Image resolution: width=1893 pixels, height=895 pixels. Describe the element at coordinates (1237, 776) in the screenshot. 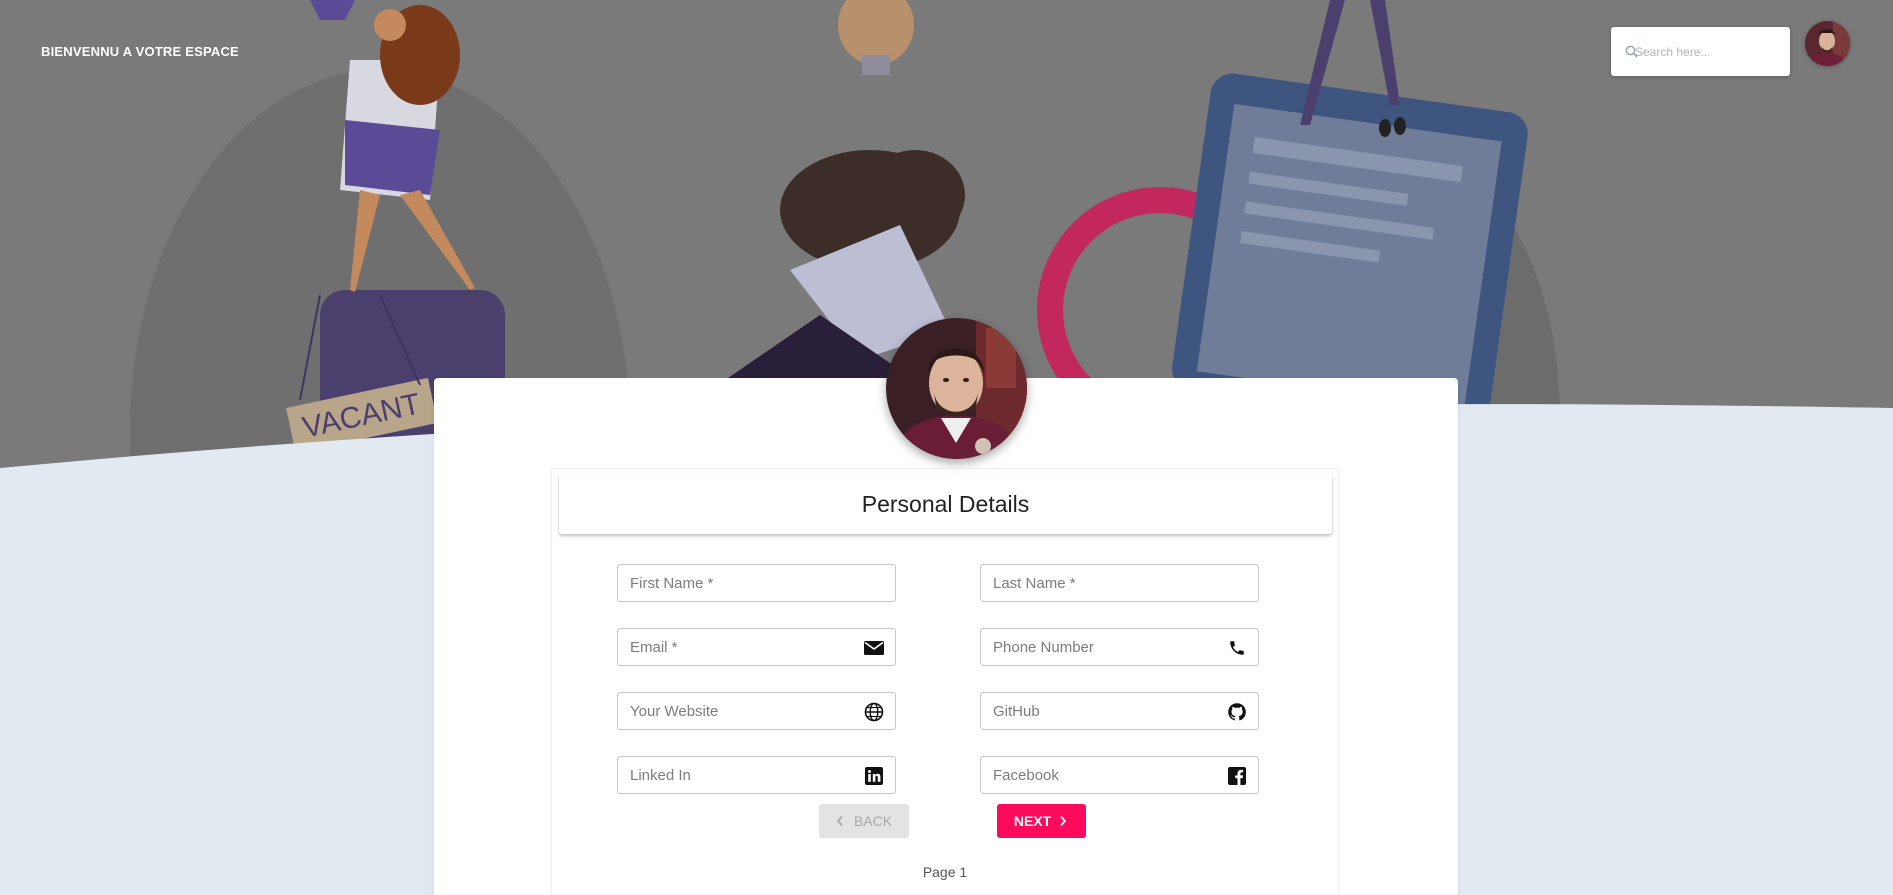

I see `facebook-icon` at that location.